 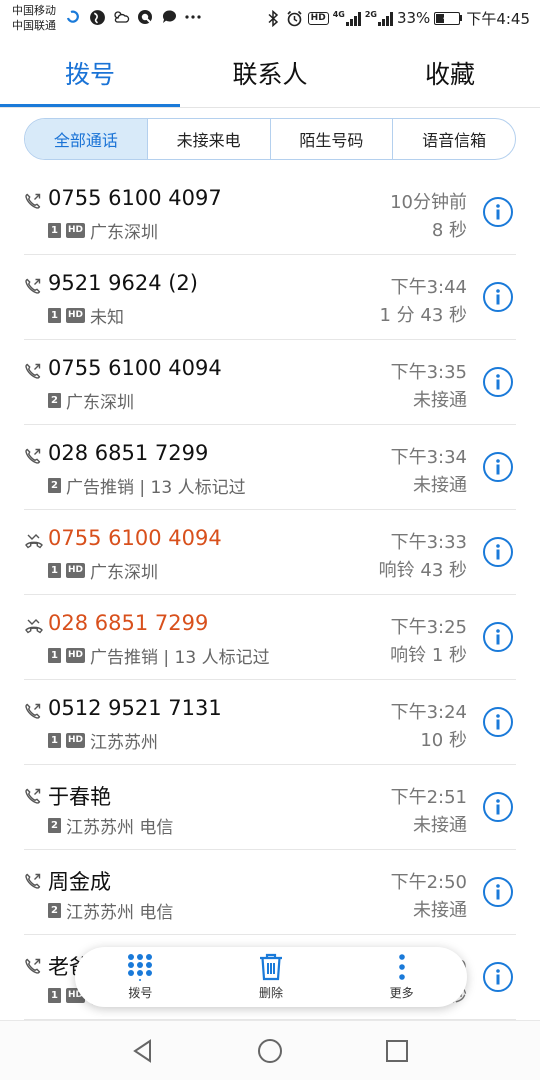 What do you see at coordinates (318, 18) in the screenshot?
I see `hd-voice-icon: HD` at bounding box center [318, 18].